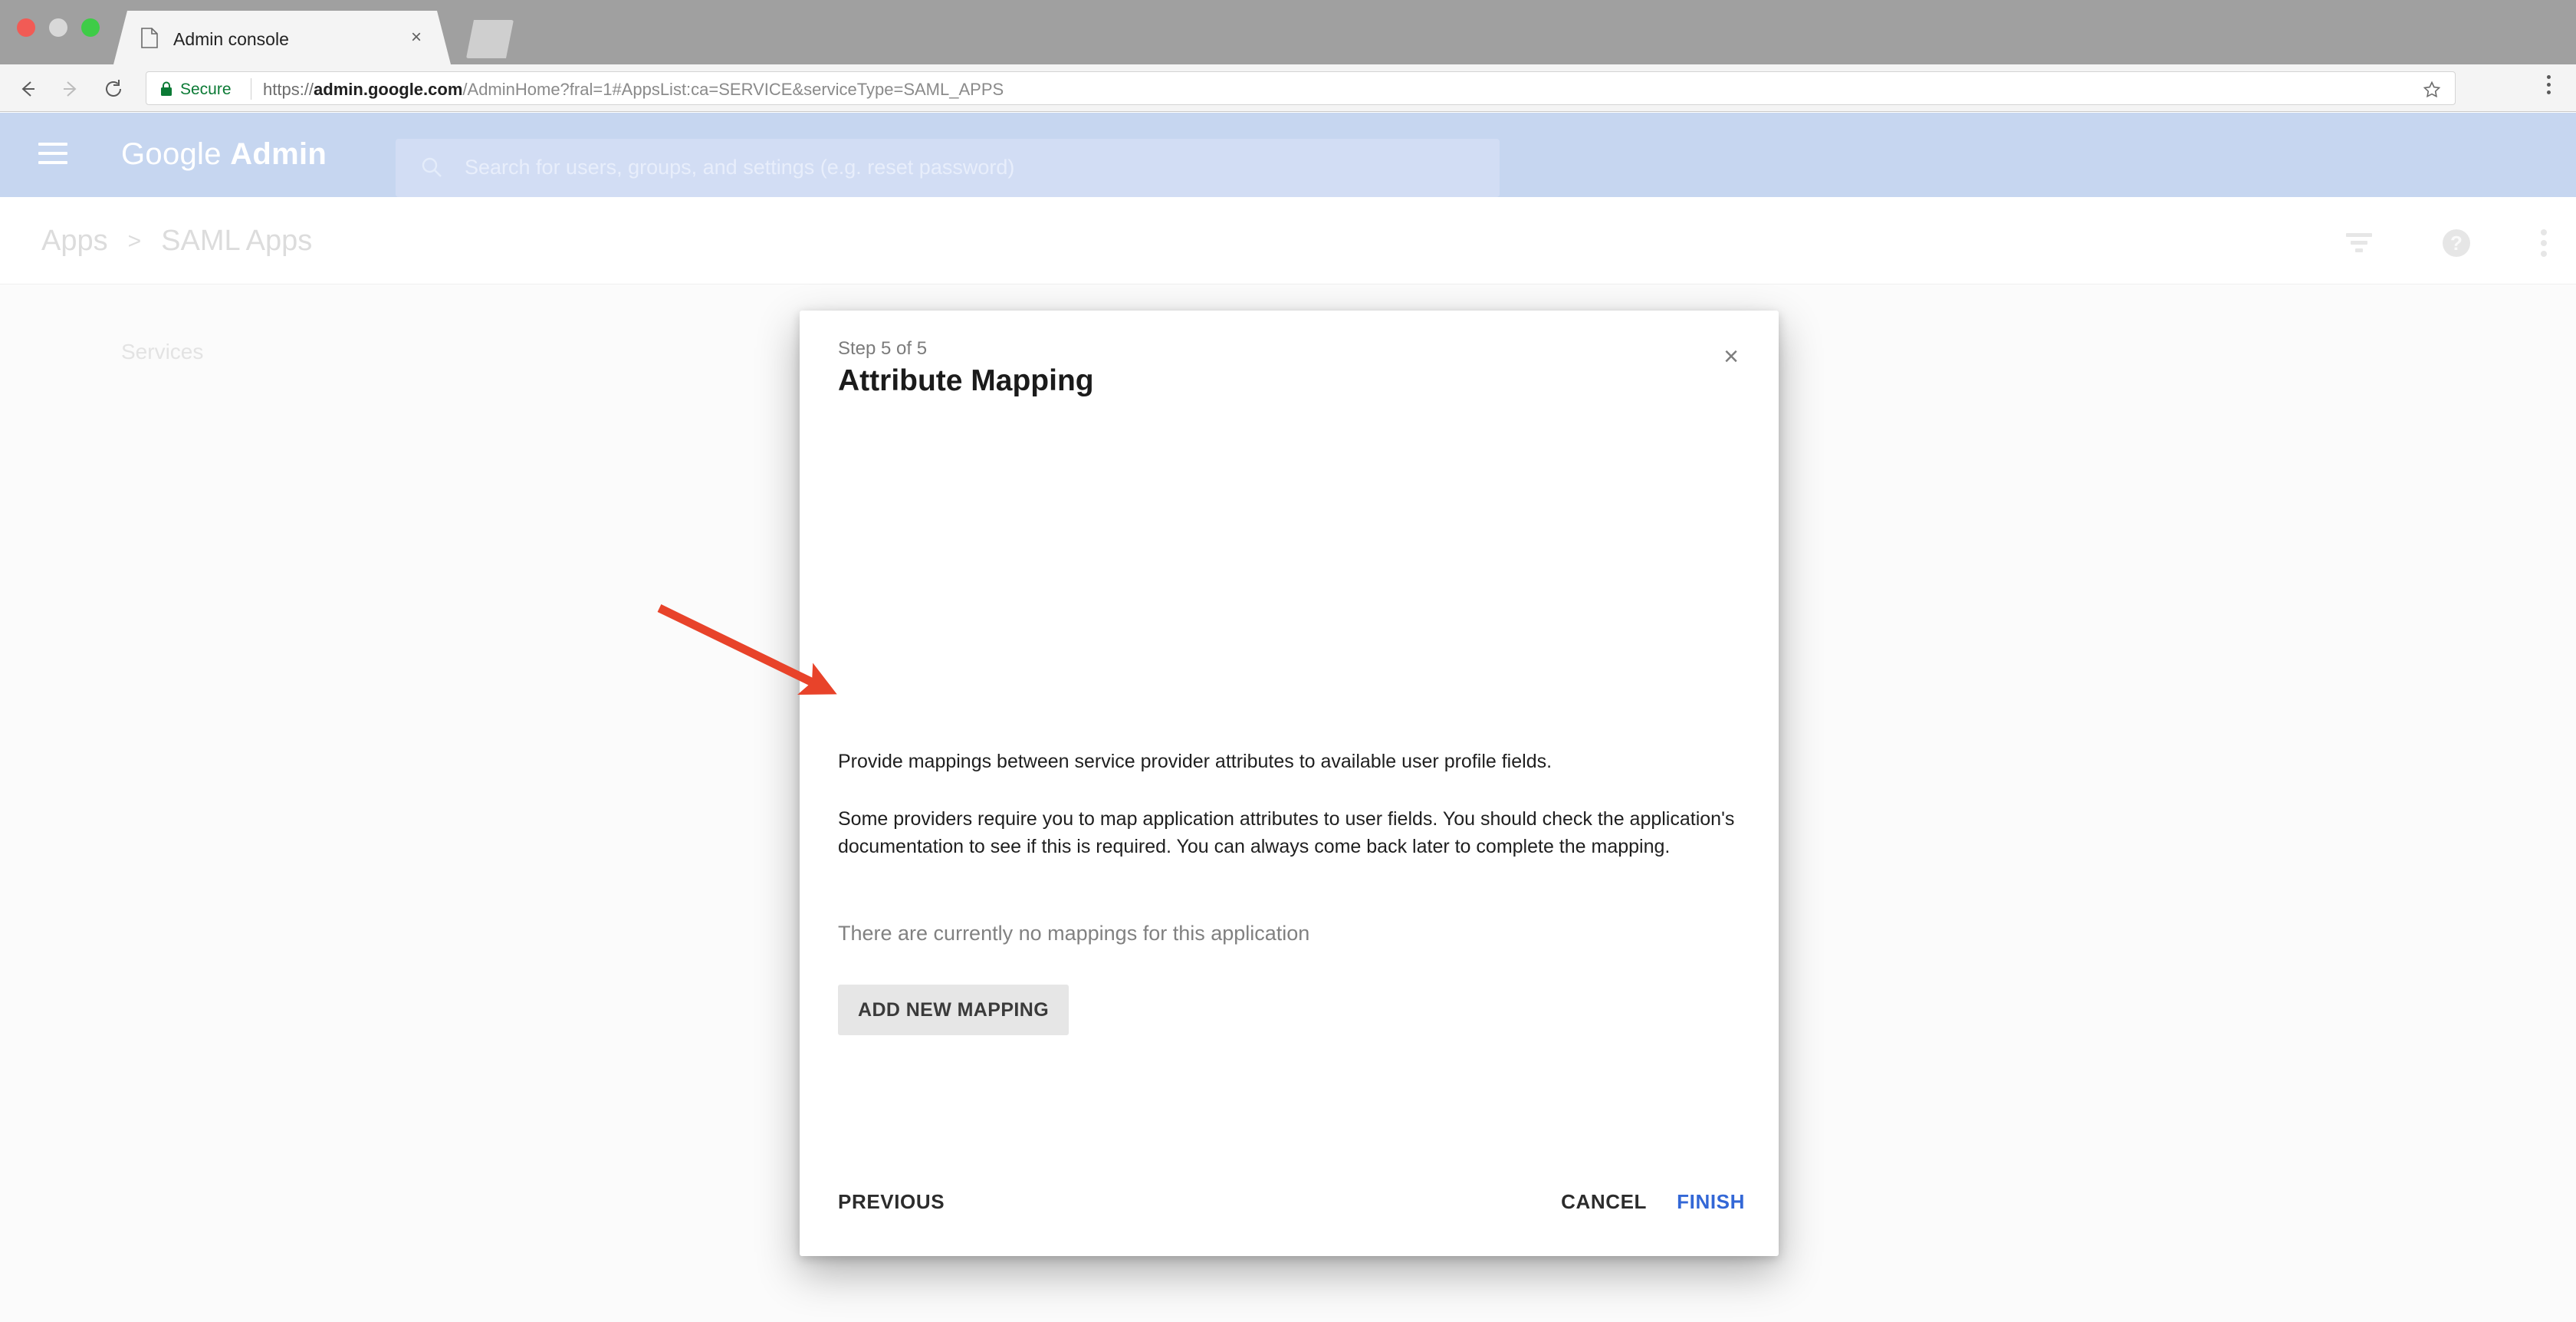  Describe the element at coordinates (490, 39) in the screenshot. I see `new-tab-button` at that location.